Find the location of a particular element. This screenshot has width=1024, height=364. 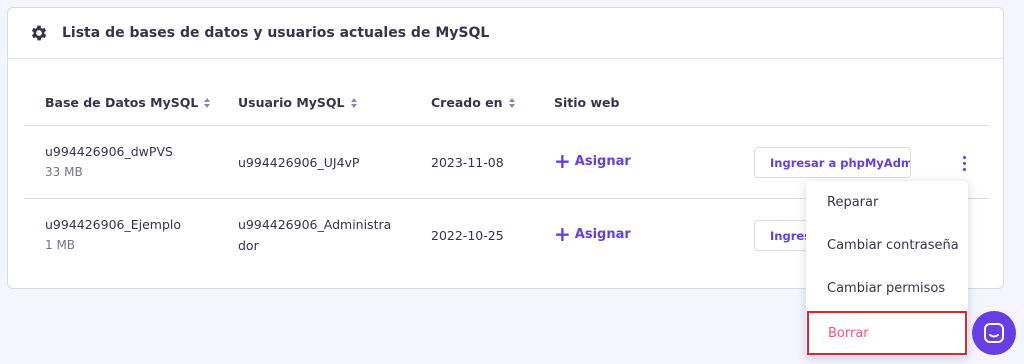

more-options-icon is located at coordinates (964, 163).